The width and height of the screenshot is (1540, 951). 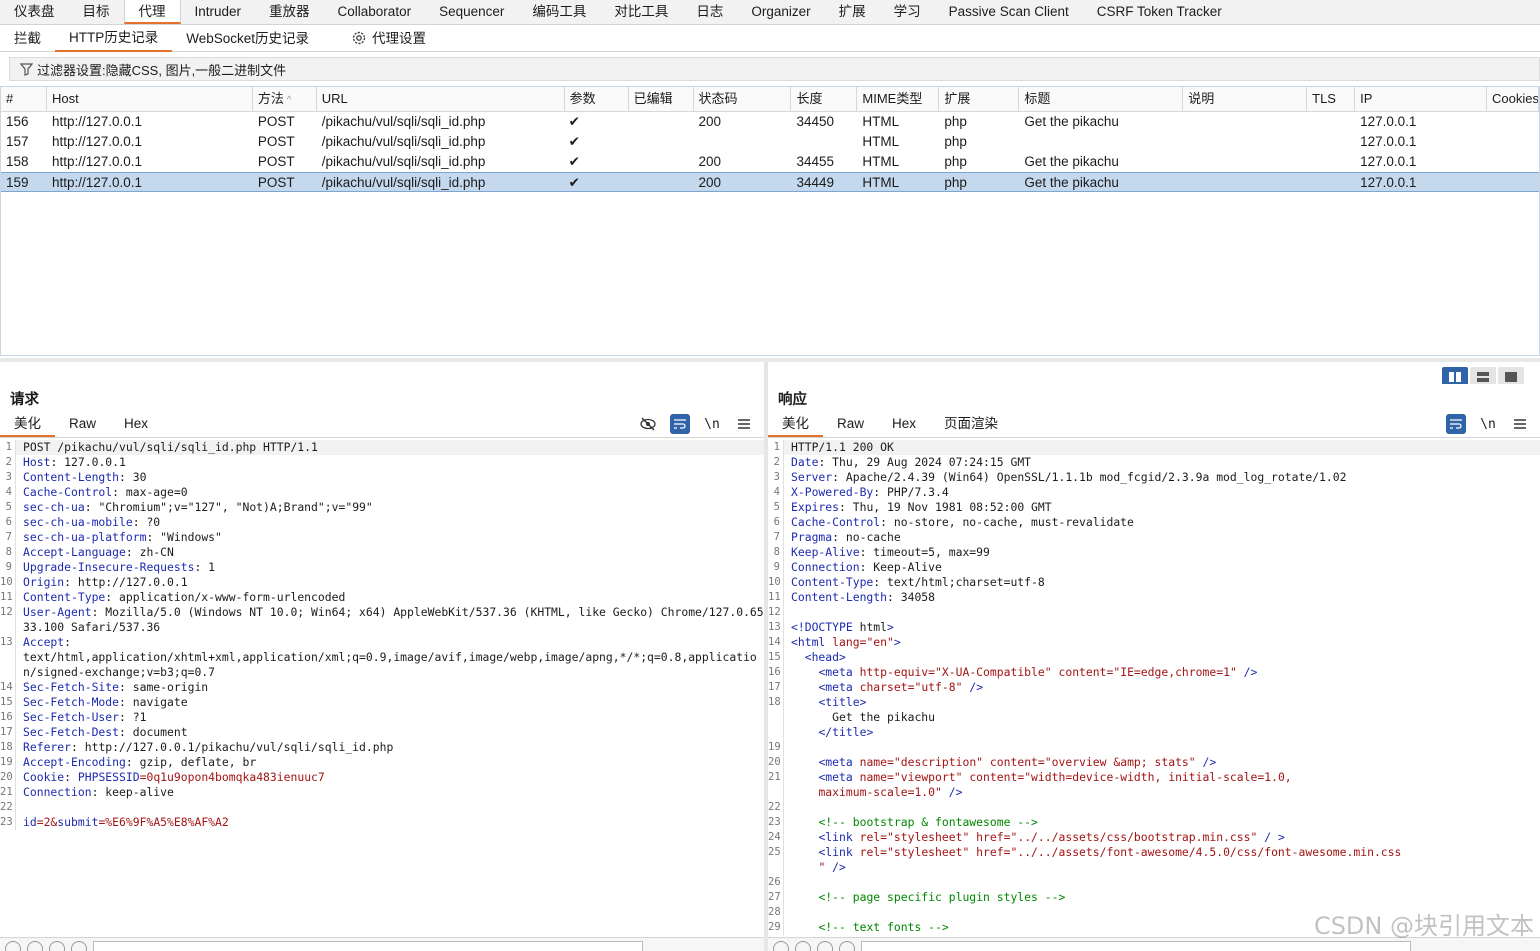 What do you see at coordinates (8, 687) in the screenshot?
I see `line-number: 14` at bounding box center [8, 687].